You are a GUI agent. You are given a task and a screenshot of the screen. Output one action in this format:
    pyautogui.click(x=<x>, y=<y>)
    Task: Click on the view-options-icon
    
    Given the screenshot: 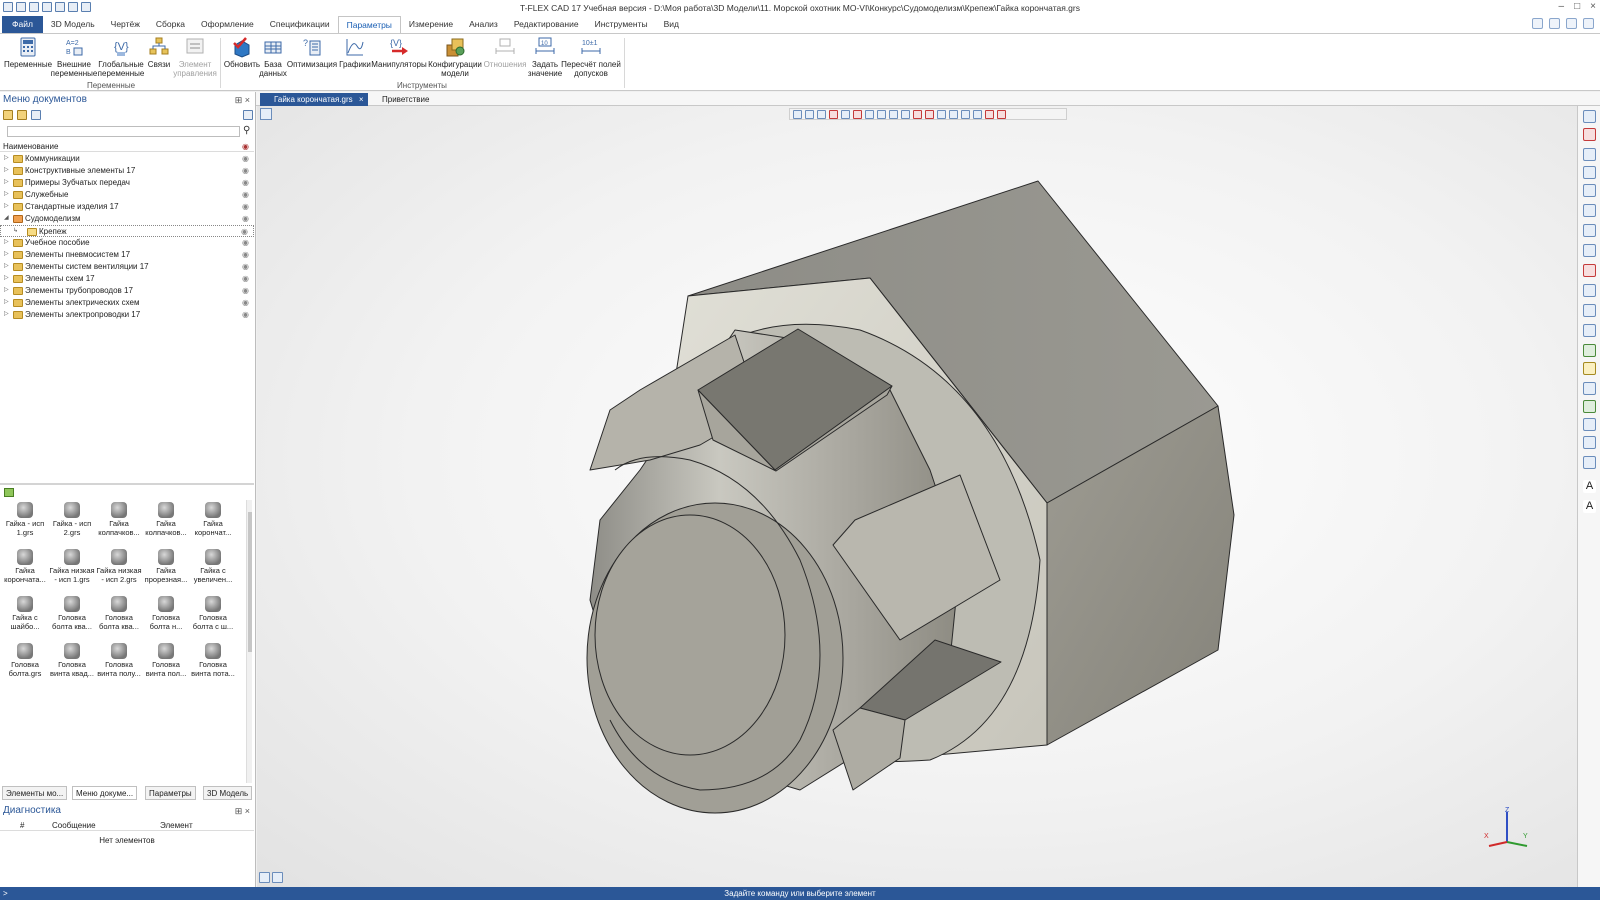 What is the action you would take?
    pyautogui.click(x=248, y=115)
    